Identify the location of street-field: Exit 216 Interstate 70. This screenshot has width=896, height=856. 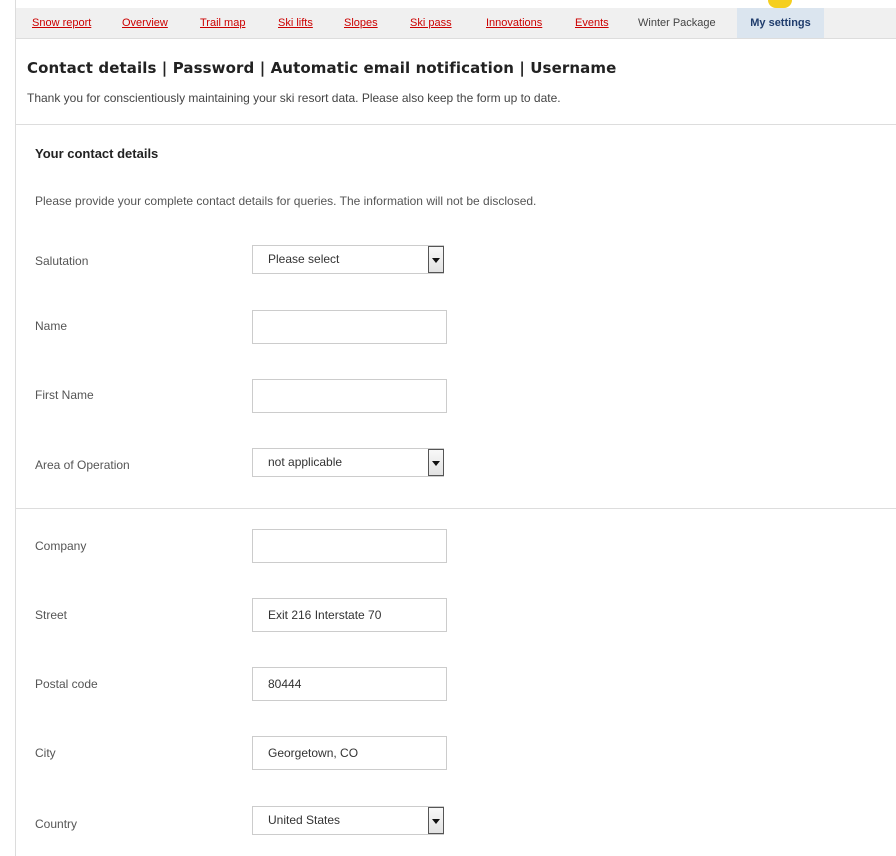
(349, 615).